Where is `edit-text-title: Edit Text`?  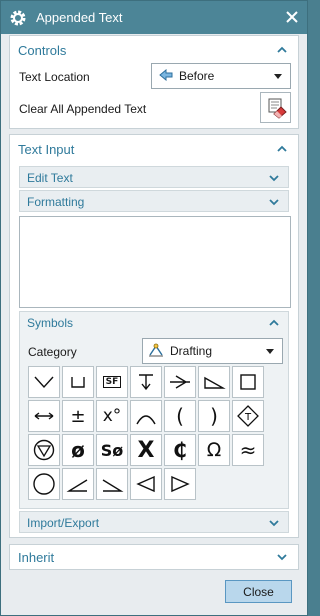 edit-text-title: Edit Text is located at coordinates (50, 177).